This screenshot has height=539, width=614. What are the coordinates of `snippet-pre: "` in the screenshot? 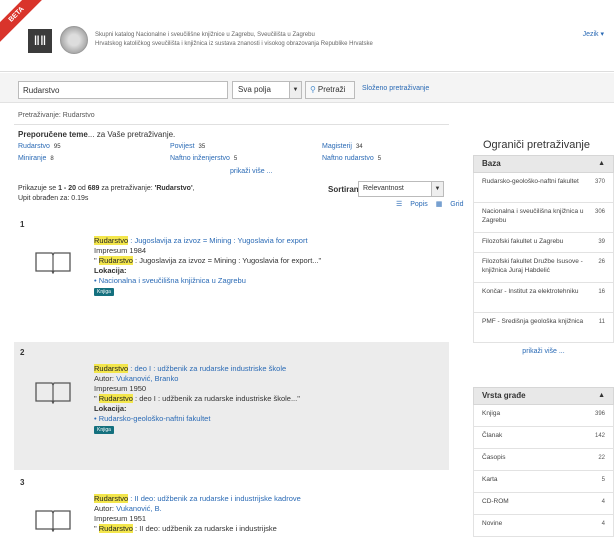 It's located at (95, 260).